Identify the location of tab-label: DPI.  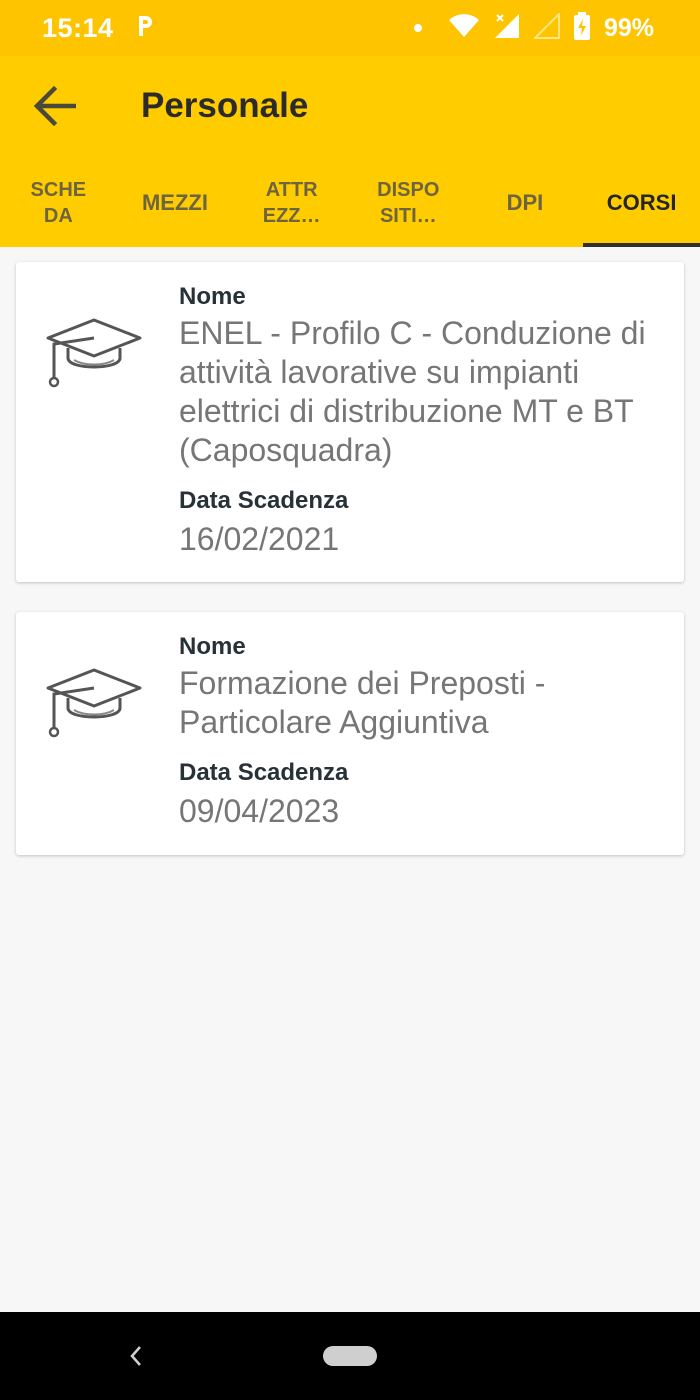
(525, 202).